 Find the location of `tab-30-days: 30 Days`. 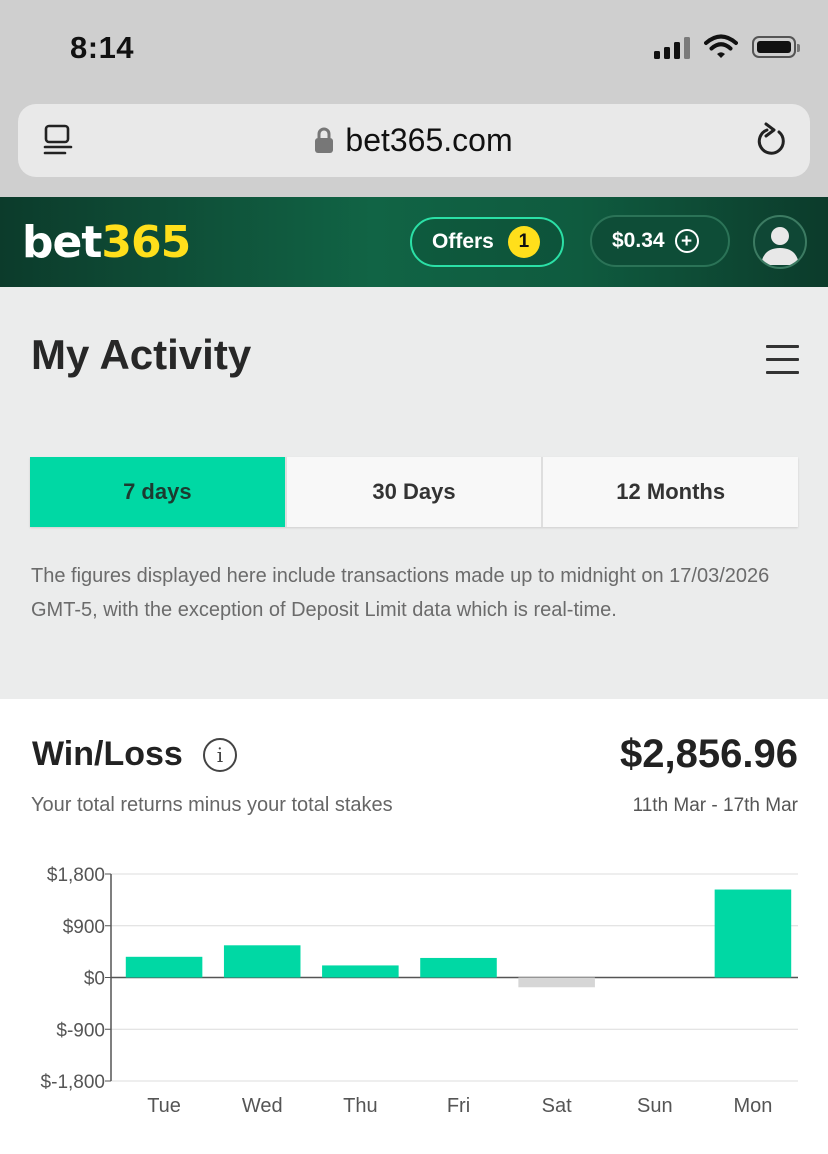

tab-30-days: 30 Days is located at coordinates (413, 492).